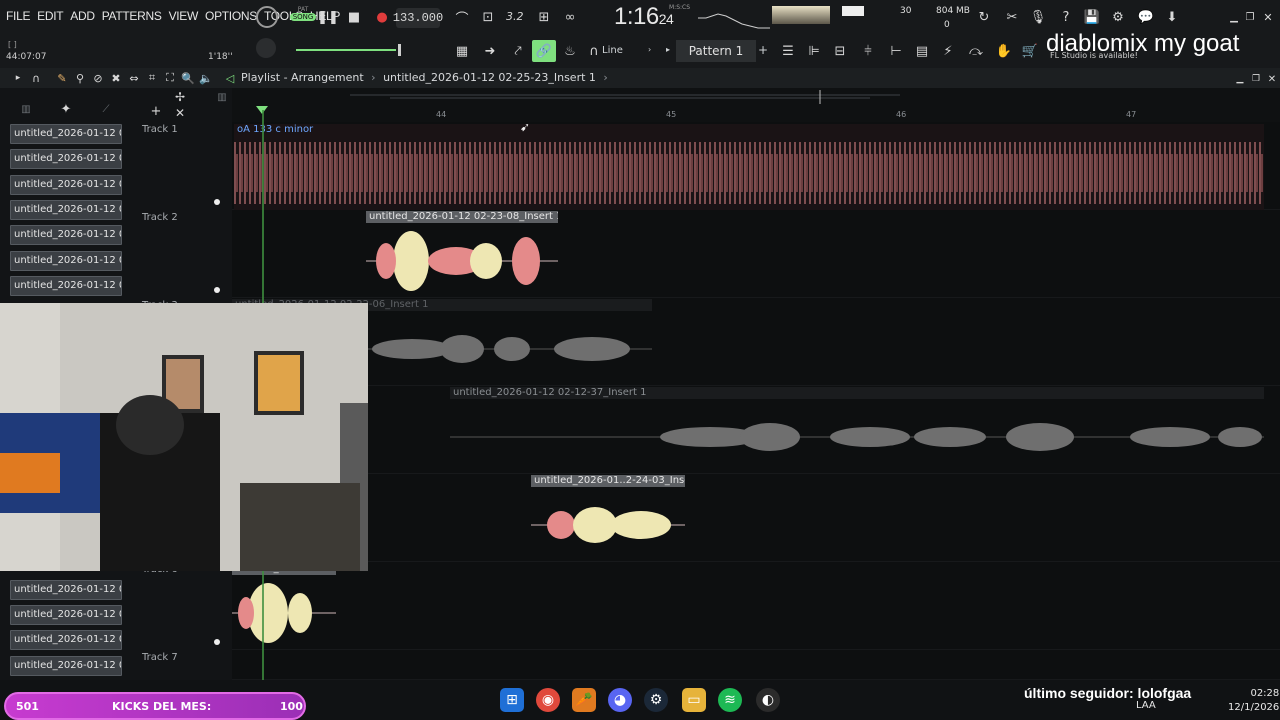 This screenshot has width=1280, height=720. Describe the element at coordinates (694, 700) in the screenshot. I see `file-explorer-icon: ▭` at that location.